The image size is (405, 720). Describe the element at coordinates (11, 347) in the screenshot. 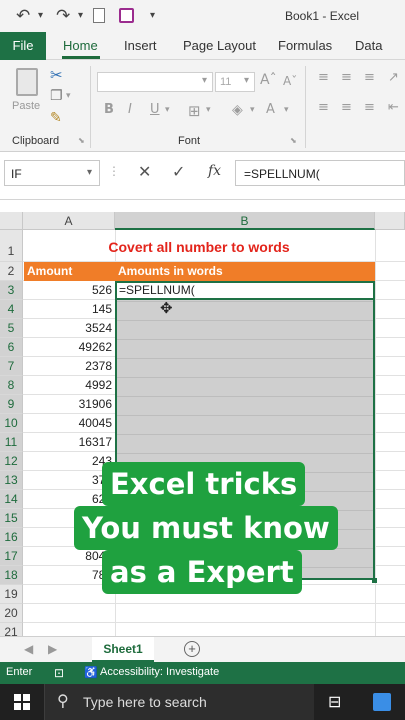

I see `row-header-6: 6` at that location.